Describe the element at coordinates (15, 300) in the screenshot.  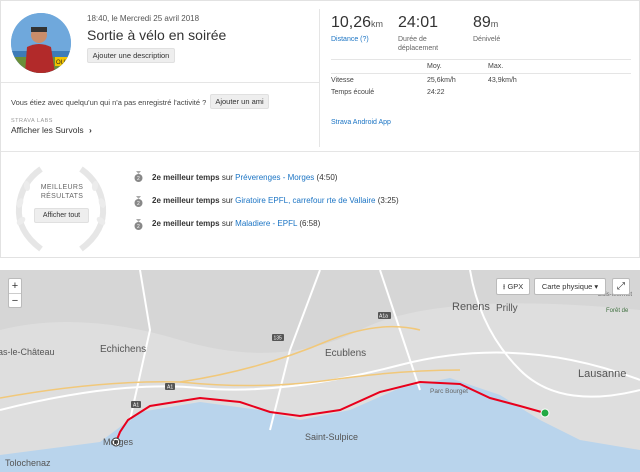
I see `zoom-out-button: −` at that location.